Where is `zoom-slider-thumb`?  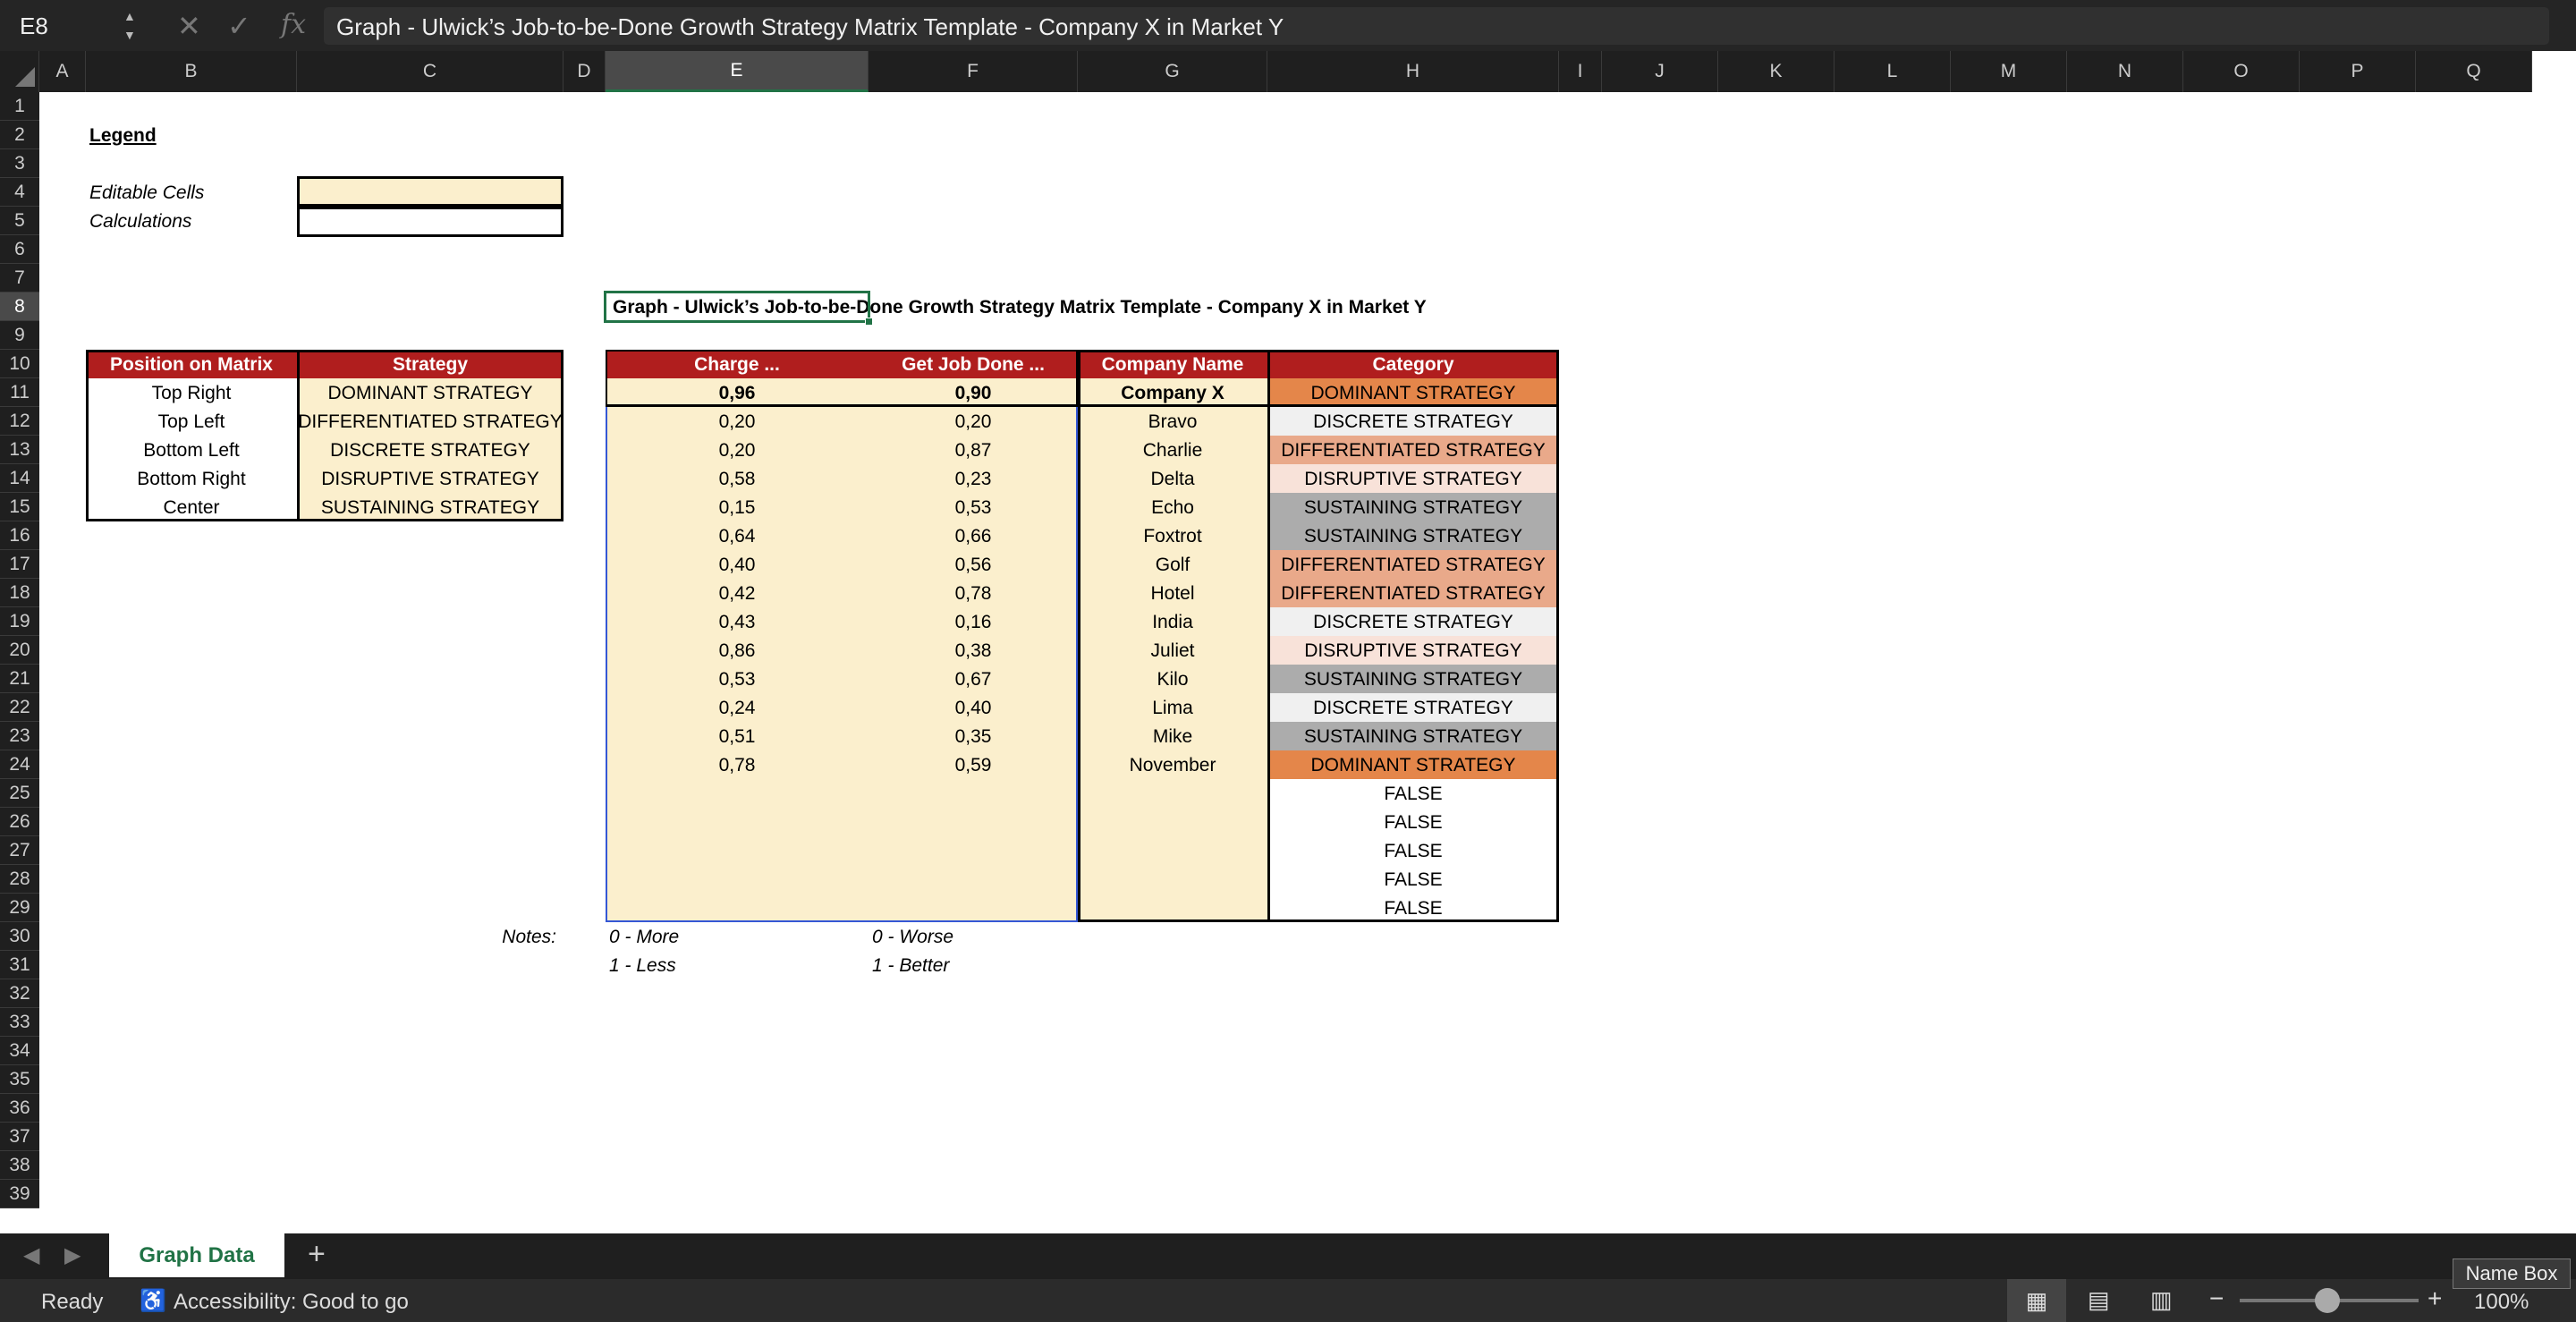 zoom-slider-thumb is located at coordinates (2327, 1300).